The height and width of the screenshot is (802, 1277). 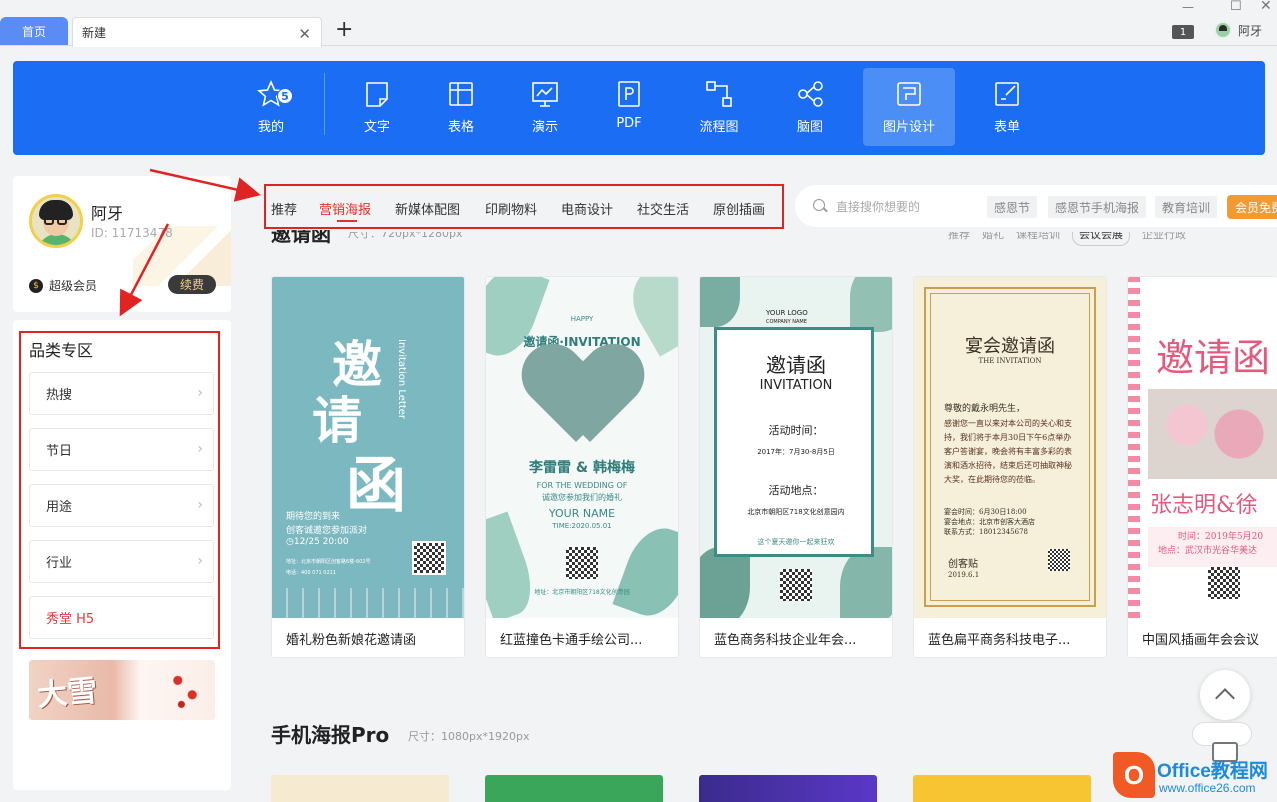 What do you see at coordinates (787, 313) in the screenshot?
I see `thumb-text: YOUR LOGO` at bounding box center [787, 313].